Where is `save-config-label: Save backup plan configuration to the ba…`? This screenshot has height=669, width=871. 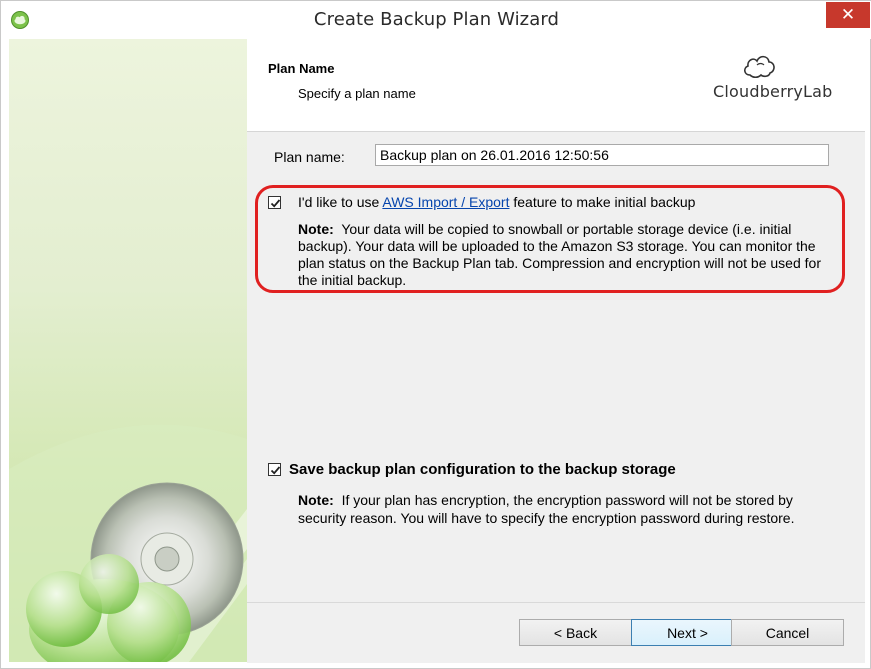 save-config-label: Save backup plan configuration to the ba… is located at coordinates (482, 469).